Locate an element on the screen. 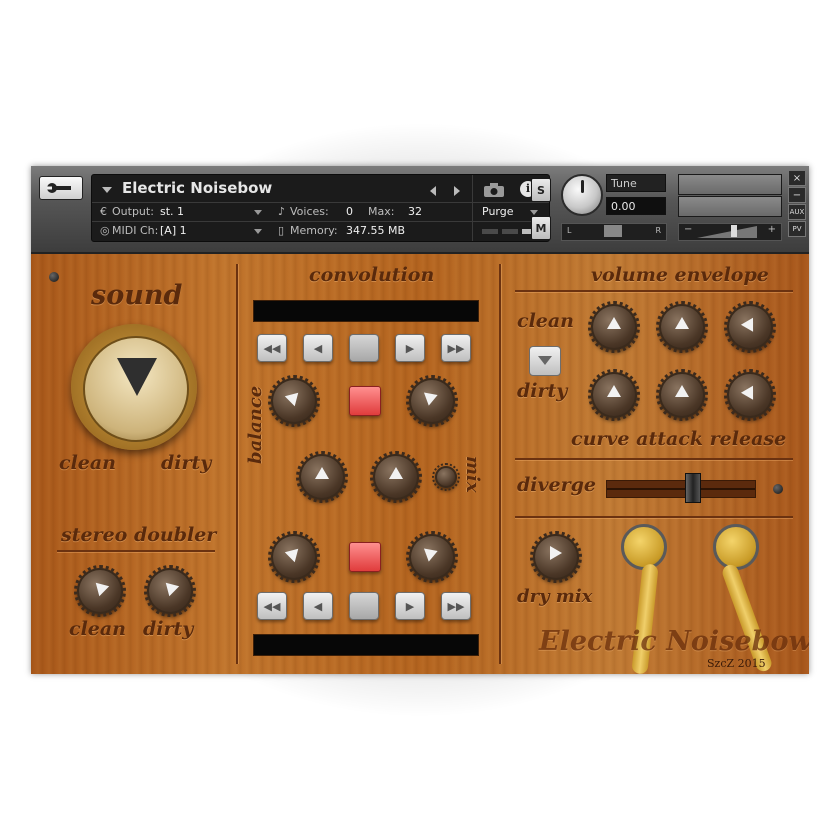  clean-release-knob is located at coordinates (750, 327).